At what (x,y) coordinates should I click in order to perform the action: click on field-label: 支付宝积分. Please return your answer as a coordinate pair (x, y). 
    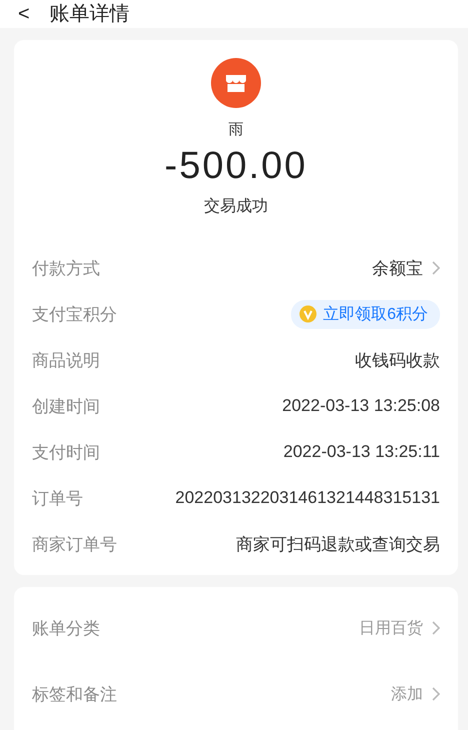
    Looking at the image, I should click on (74, 315).